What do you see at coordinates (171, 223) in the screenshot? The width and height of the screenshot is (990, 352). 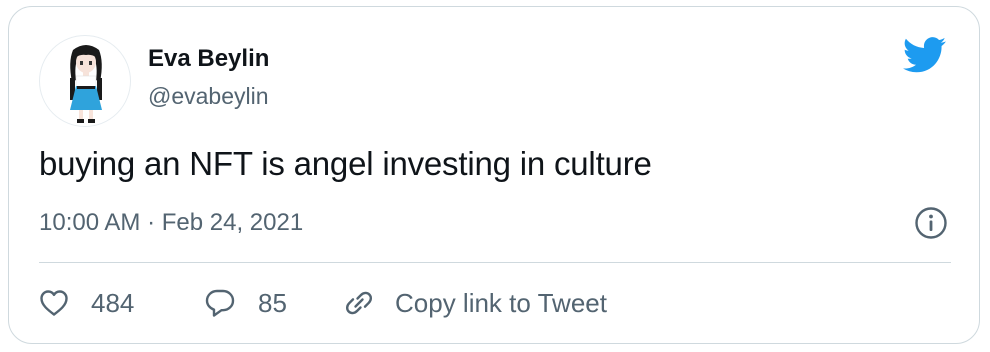 I see `tweet-timestamp: 10:00 AM · Feb 24, 2021` at bounding box center [171, 223].